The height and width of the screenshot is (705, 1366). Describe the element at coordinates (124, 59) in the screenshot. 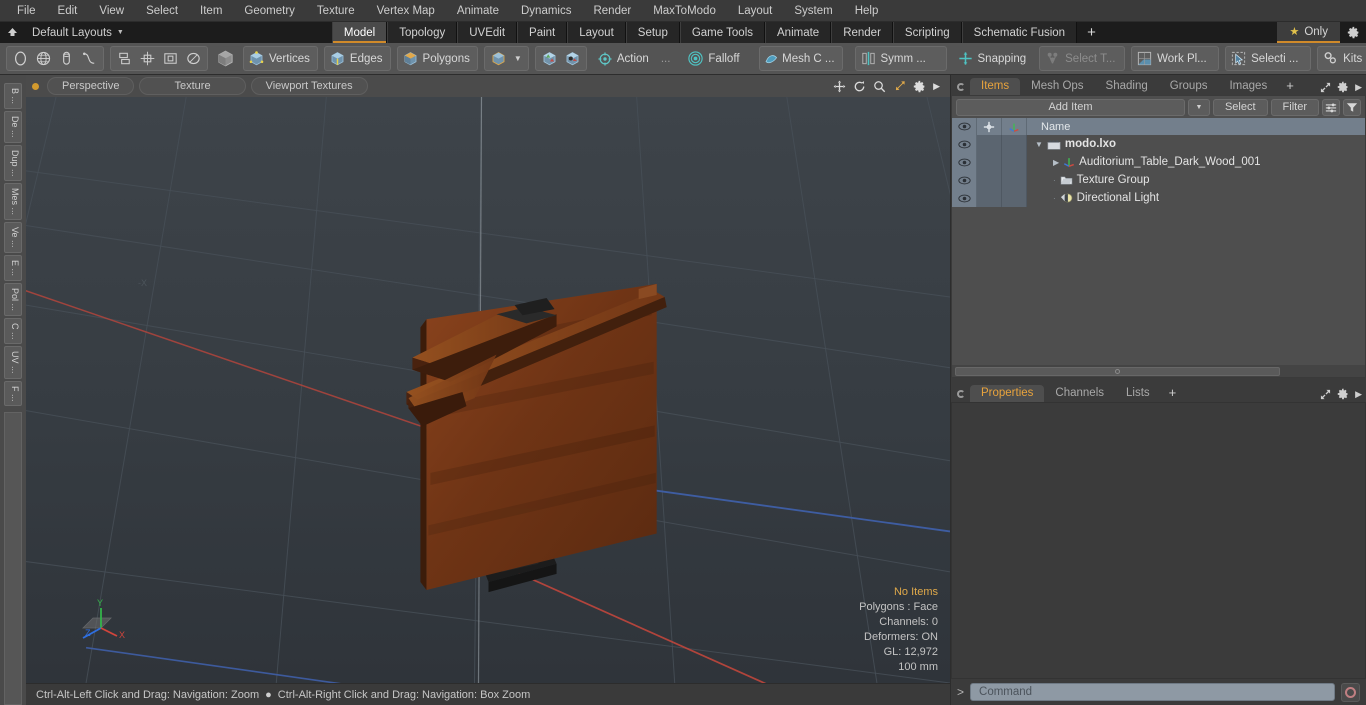

I see `align-icon` at that location.